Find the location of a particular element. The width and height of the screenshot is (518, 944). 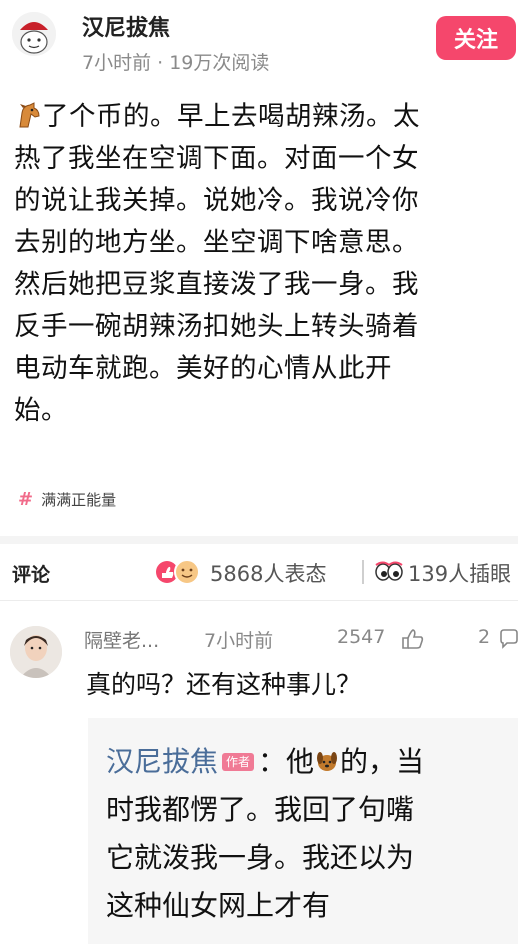

comment-stats-bar: 评论 5868人表态 139人插眼 is located at coordinates (259, 572).